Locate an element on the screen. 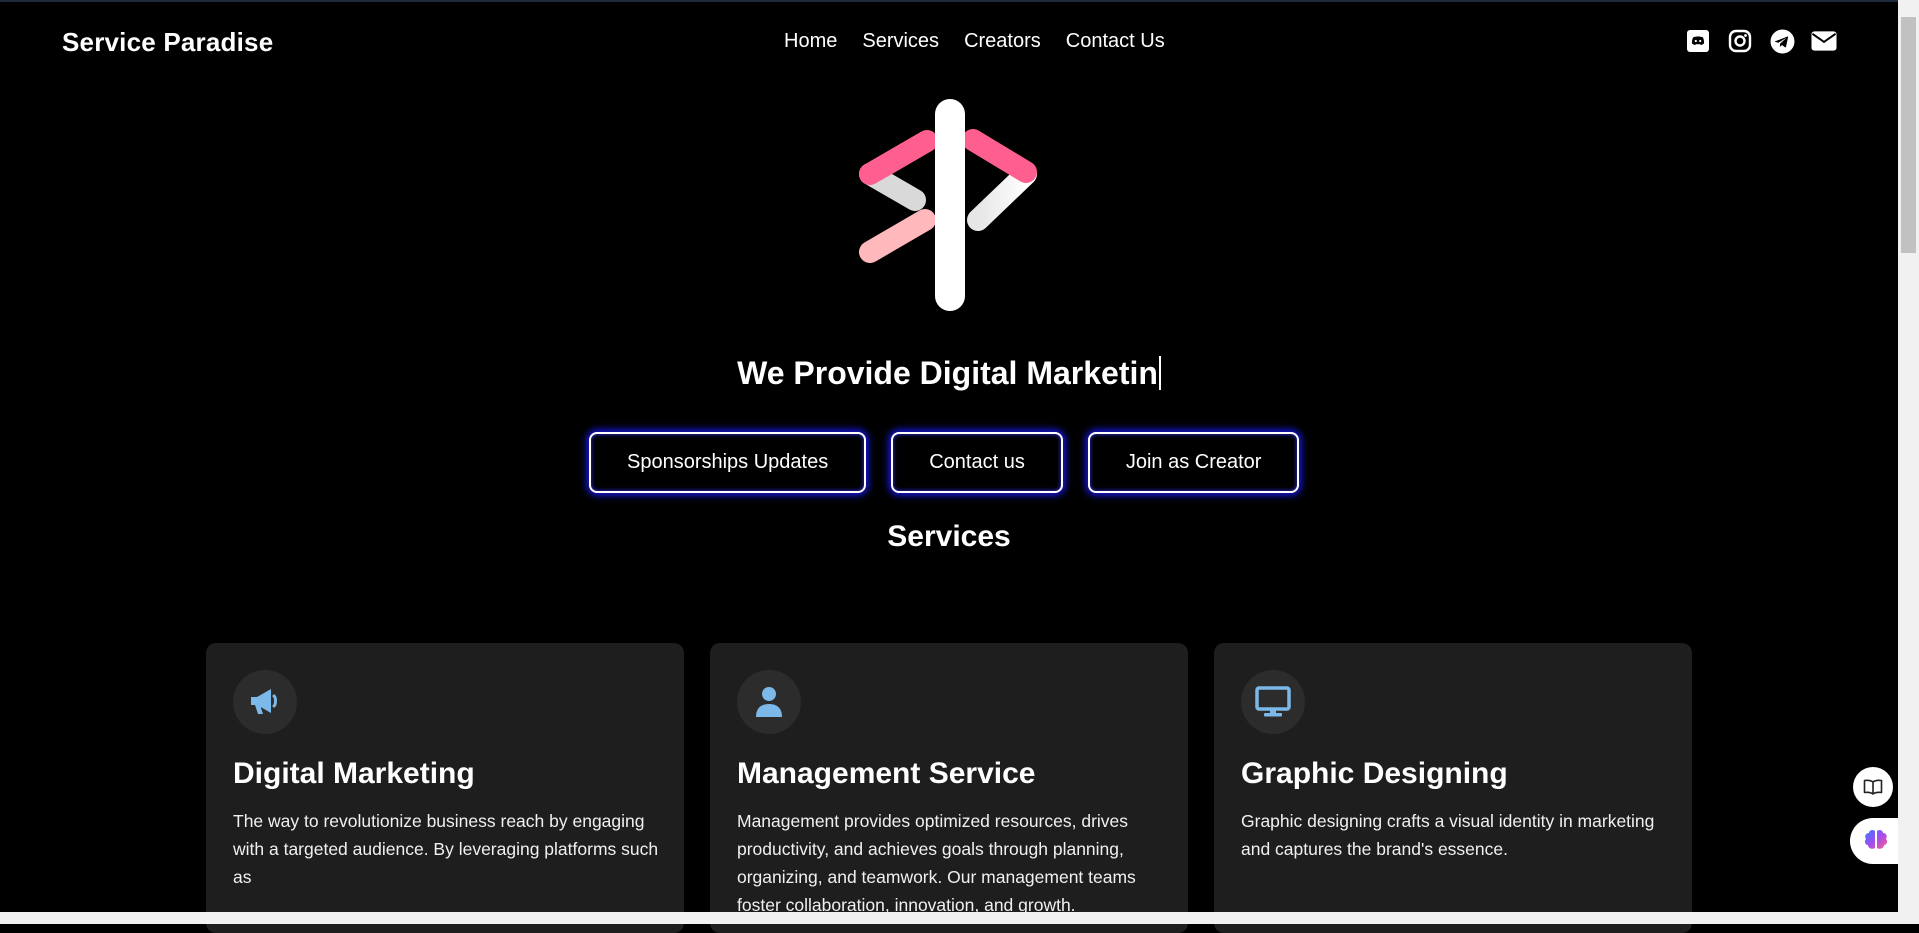  sponsorships-updates-button: Sponsorships Updates is located at coordinates (728, 462).